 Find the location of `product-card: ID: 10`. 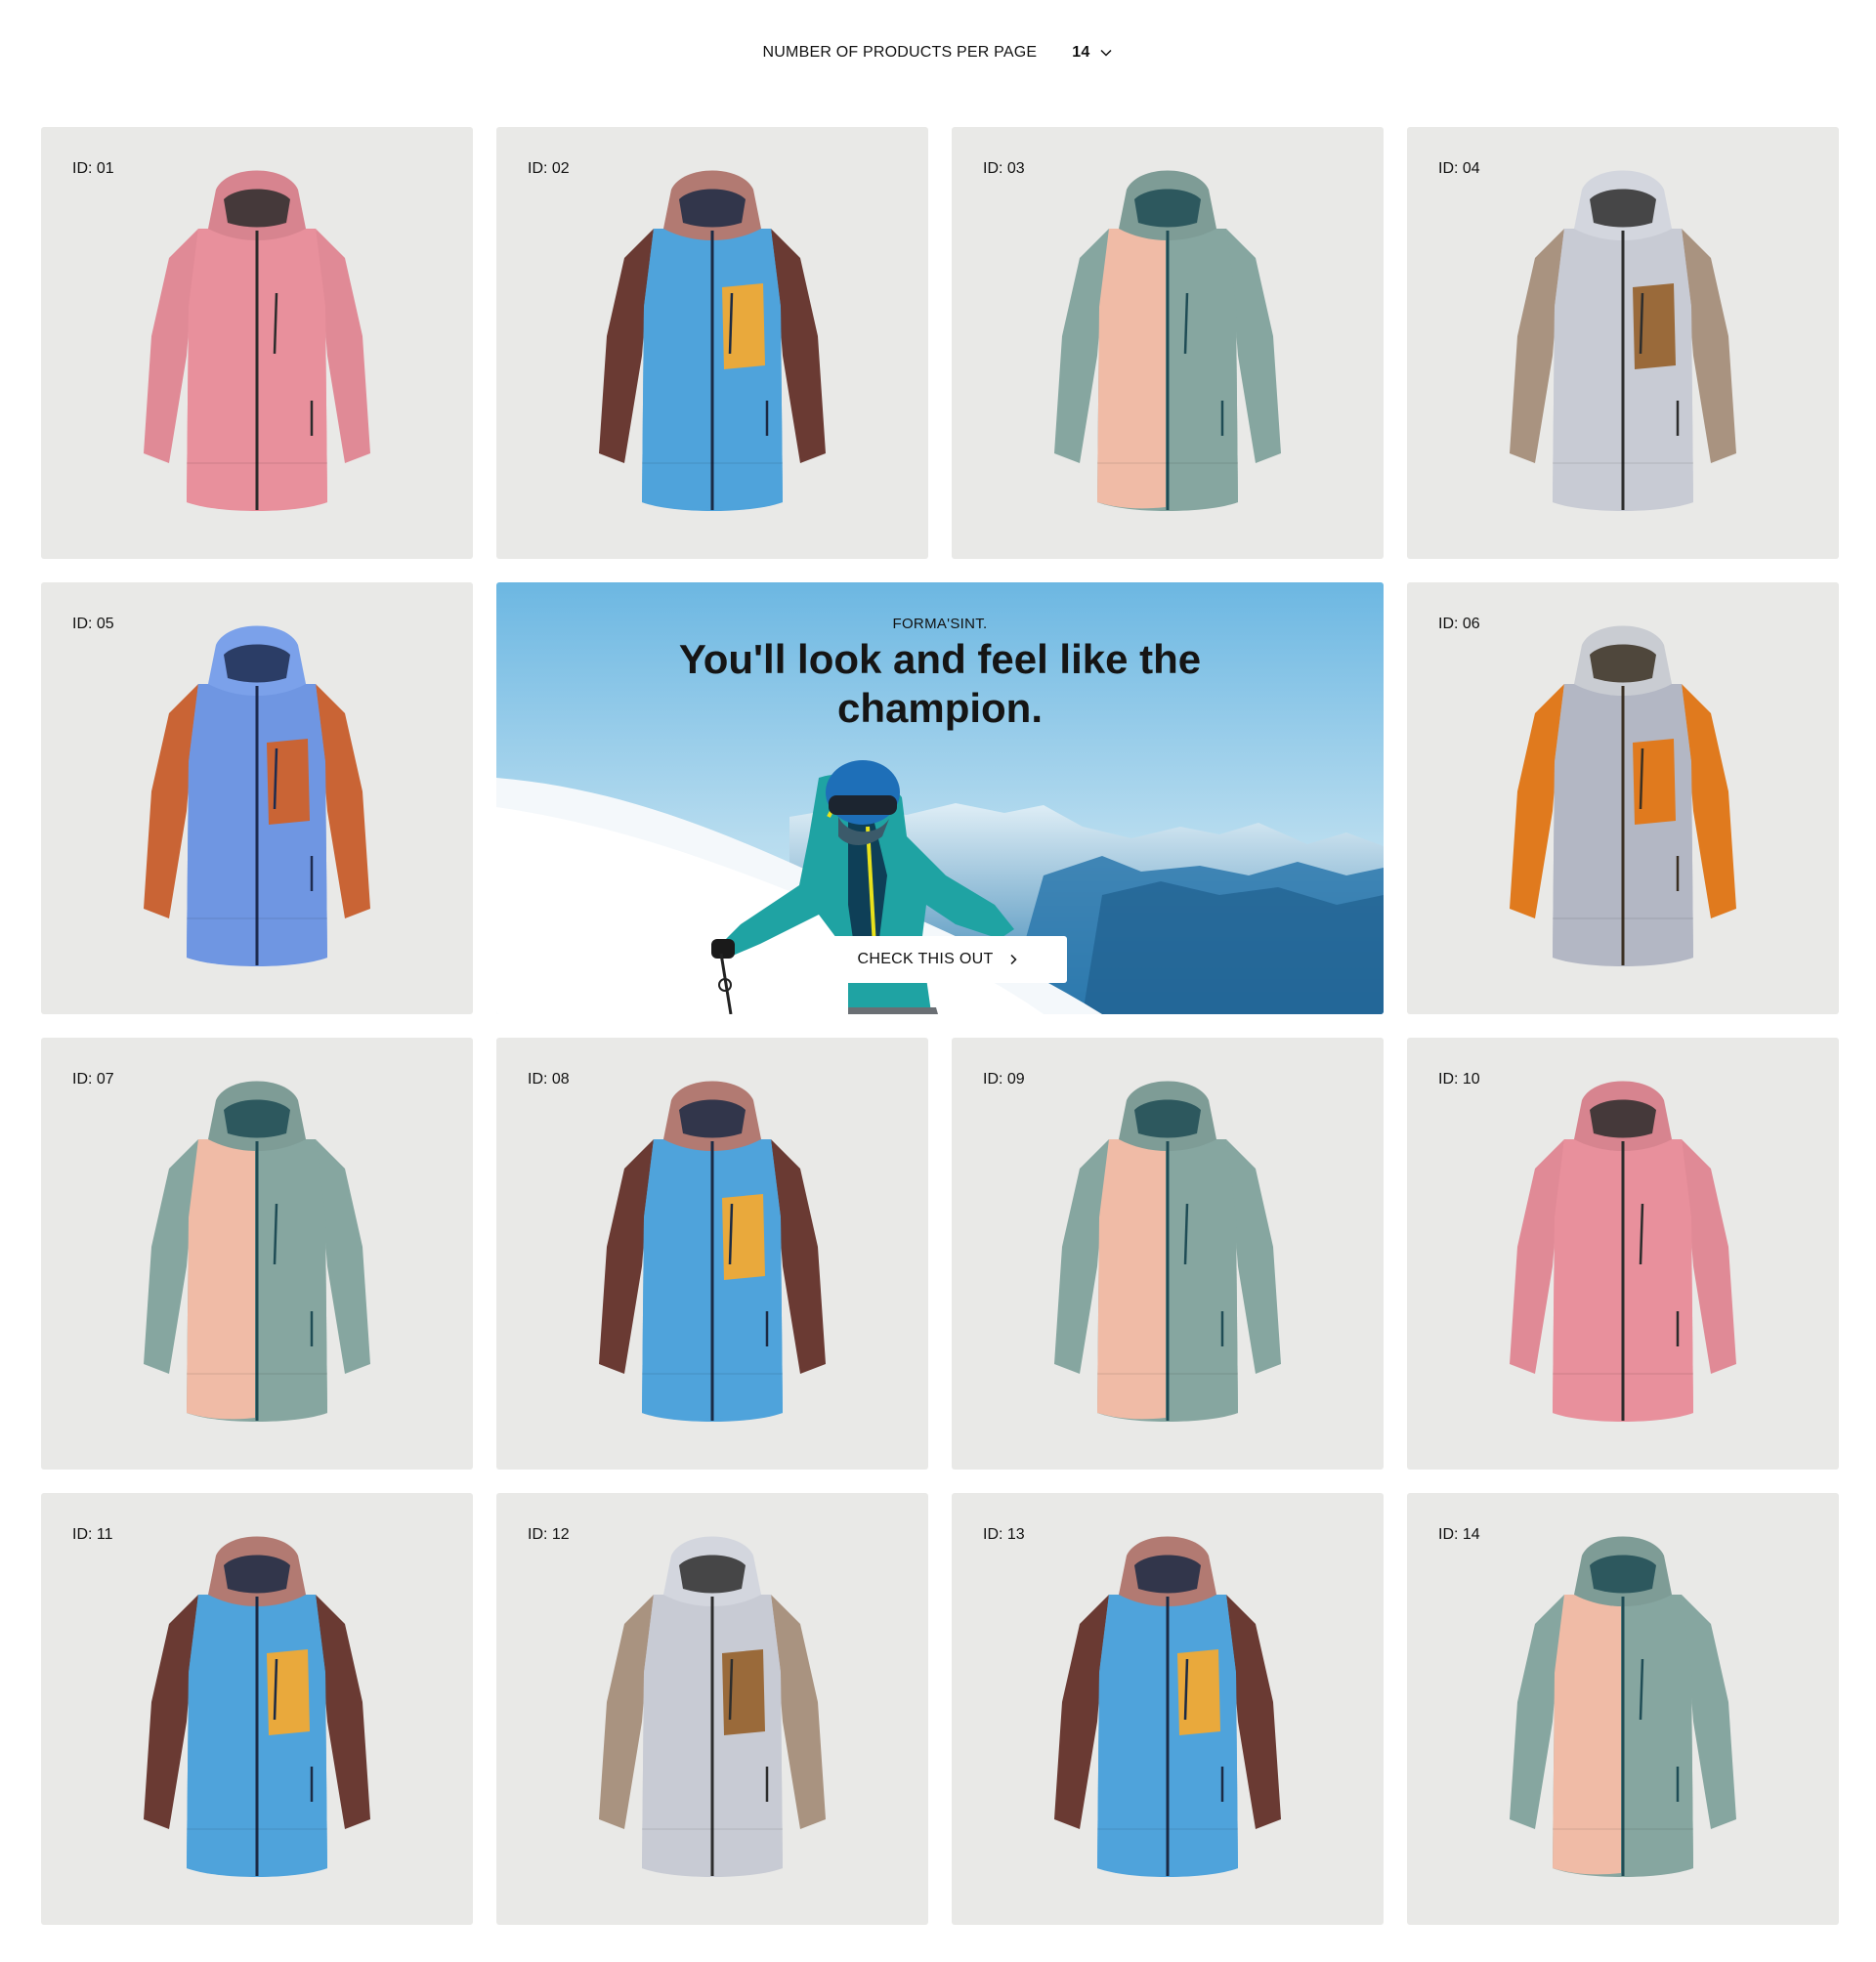

product-card: ID: 10 is located at coordinates (1623, 1254).